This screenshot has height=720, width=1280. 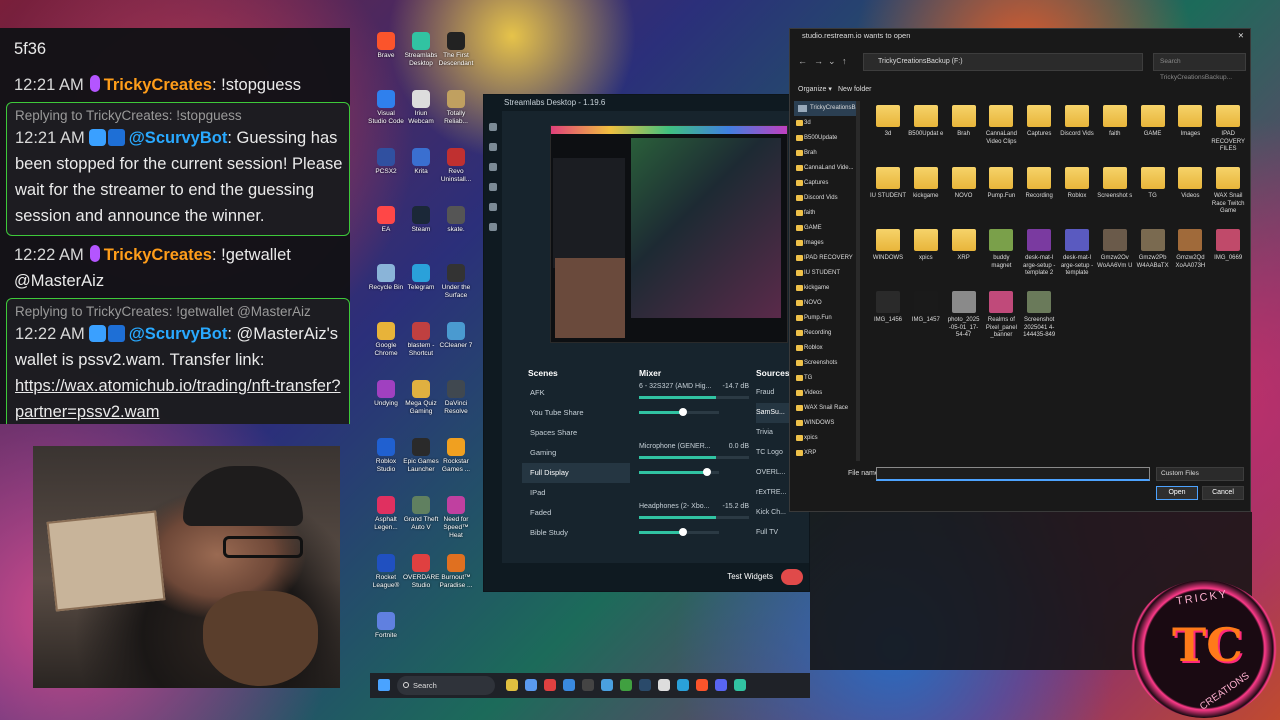 What do you see at coordinates (1200, 474) in the screenshot?
I see `file-type-select: Custom Files` at bounding box center [1200, 474].